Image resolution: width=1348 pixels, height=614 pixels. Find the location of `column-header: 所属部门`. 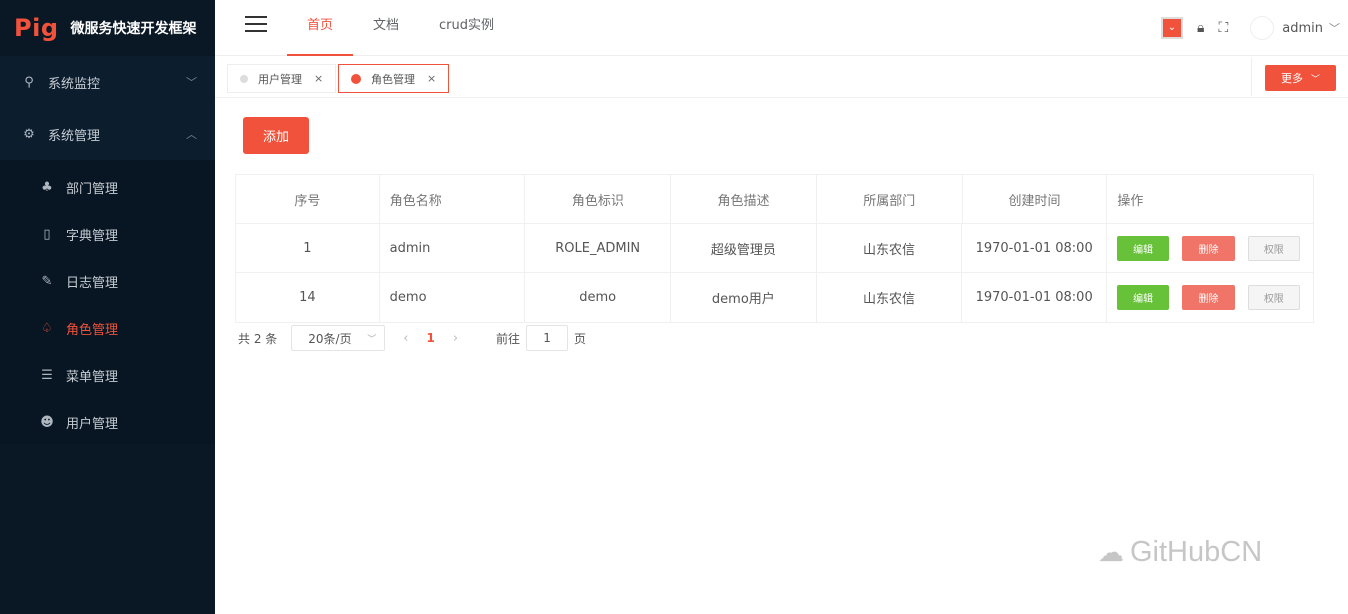

column-header: 所属部门 is located at coordinates (890, 199).